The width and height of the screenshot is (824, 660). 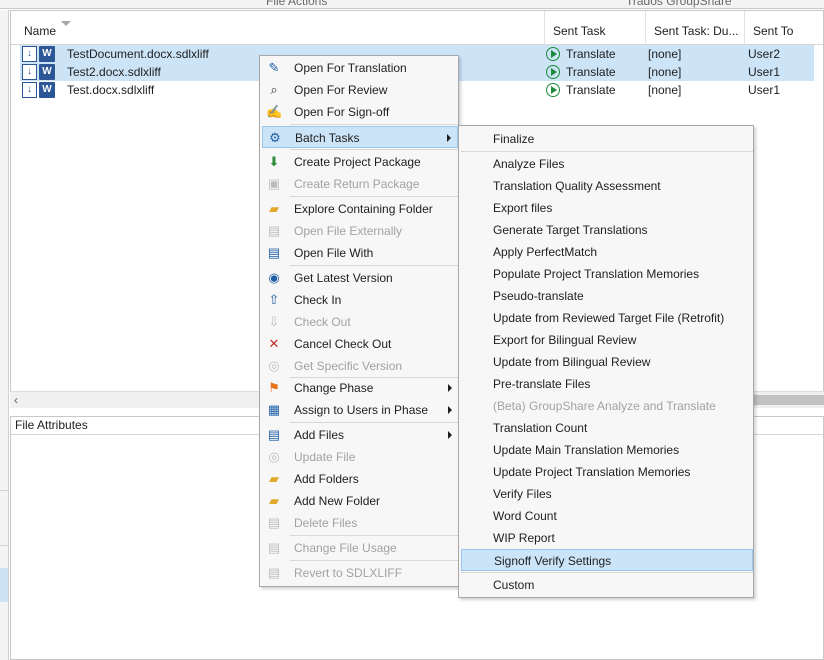 What do you see at coordinates (607, 384) in the screenshot?
I see `submenu-item-pre-translate-files: Pre-translate Files` at bounding box center [607, 384].